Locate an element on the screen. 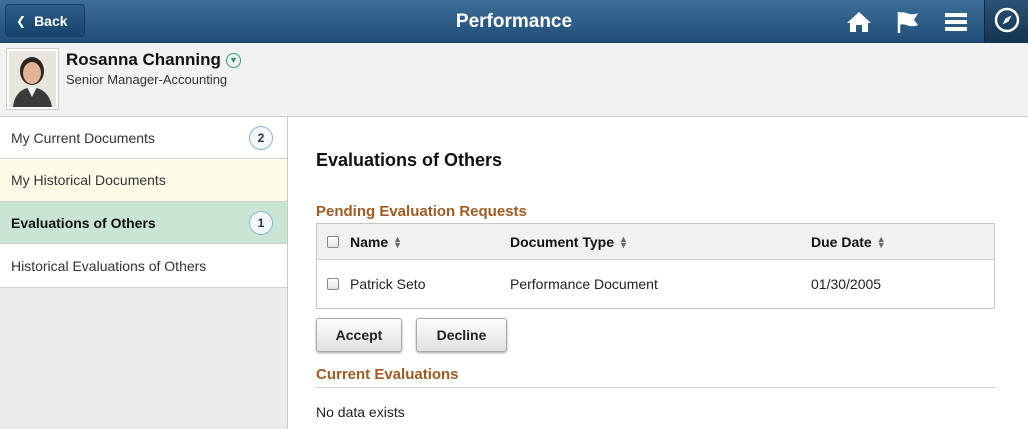  count-badge: 1 is located at coordinates (261, 223).